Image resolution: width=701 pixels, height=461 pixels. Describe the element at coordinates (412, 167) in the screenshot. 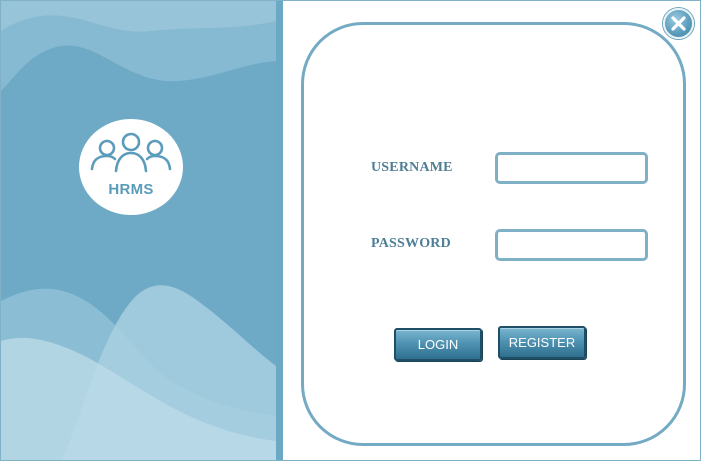

I see `username-label: USERNAME` at that location.